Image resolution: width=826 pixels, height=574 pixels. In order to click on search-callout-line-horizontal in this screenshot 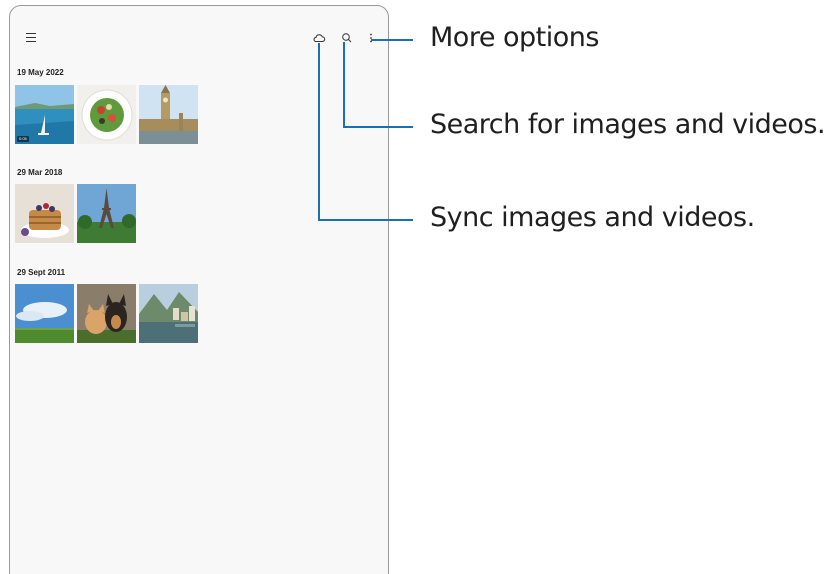, I will do `click(378, 127)`.